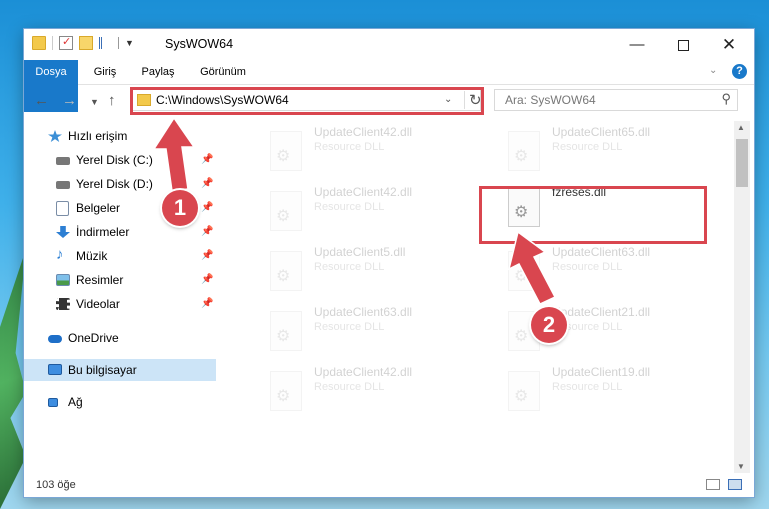  I want to click on step-1-badge: 1, so click(180, 208).